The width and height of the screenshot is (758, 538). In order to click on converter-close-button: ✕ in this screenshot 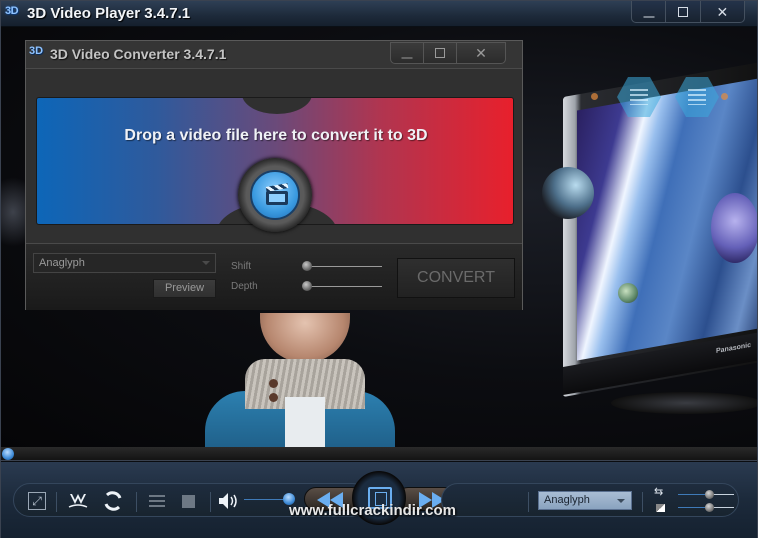, I will do `click(481, 53)`.